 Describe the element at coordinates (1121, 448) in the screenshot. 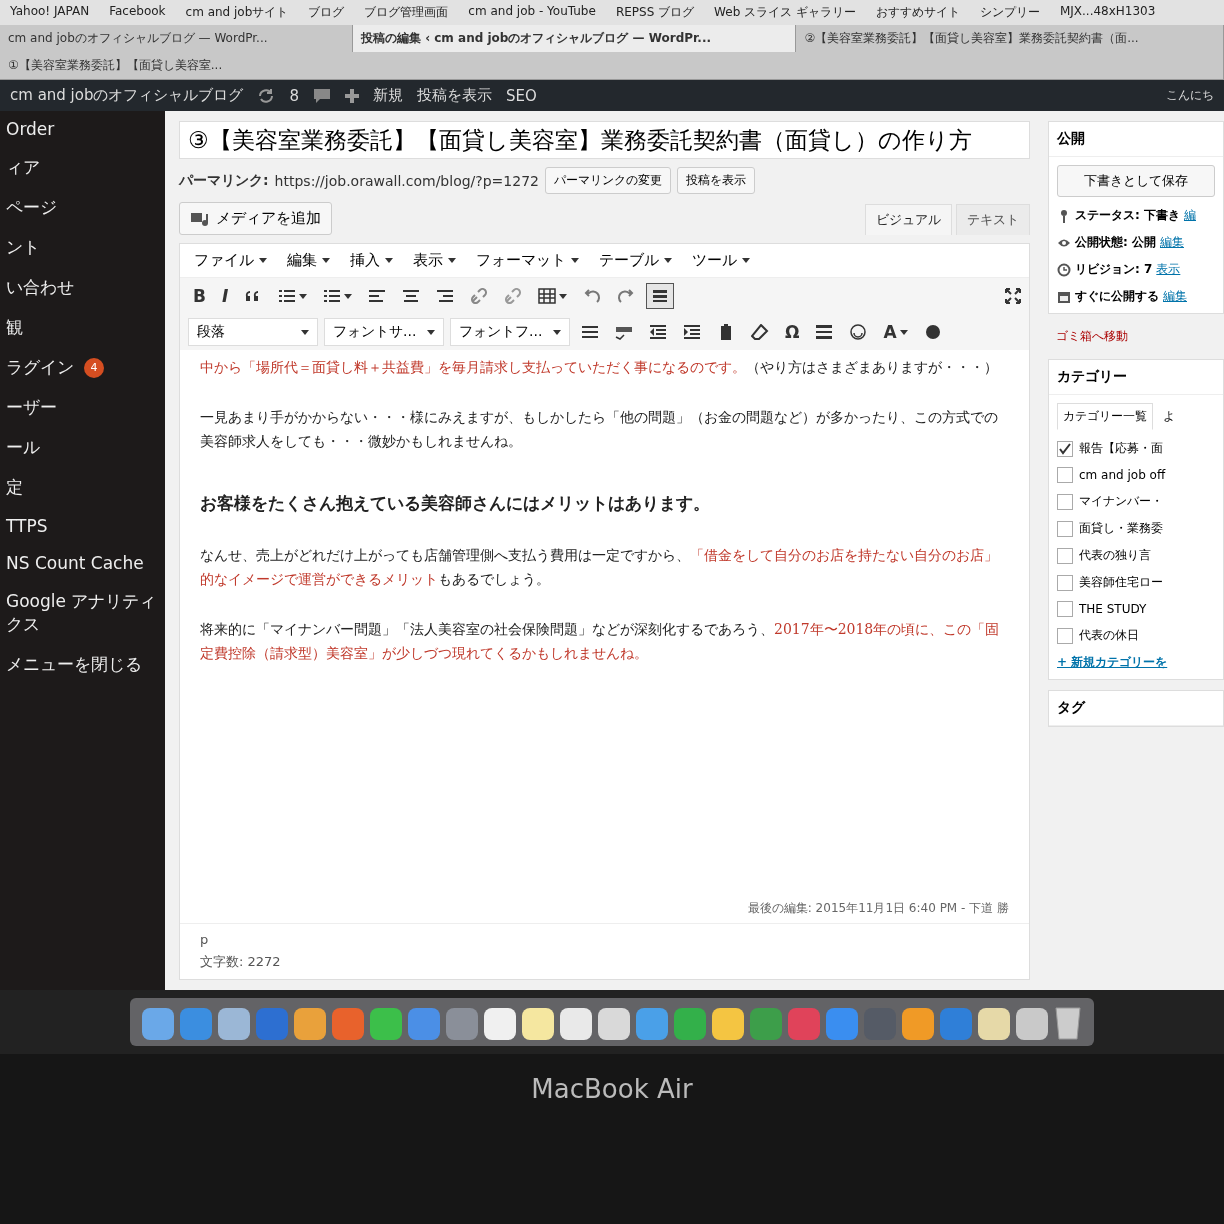

I see `category-label: 報告【応募・面` at that location.